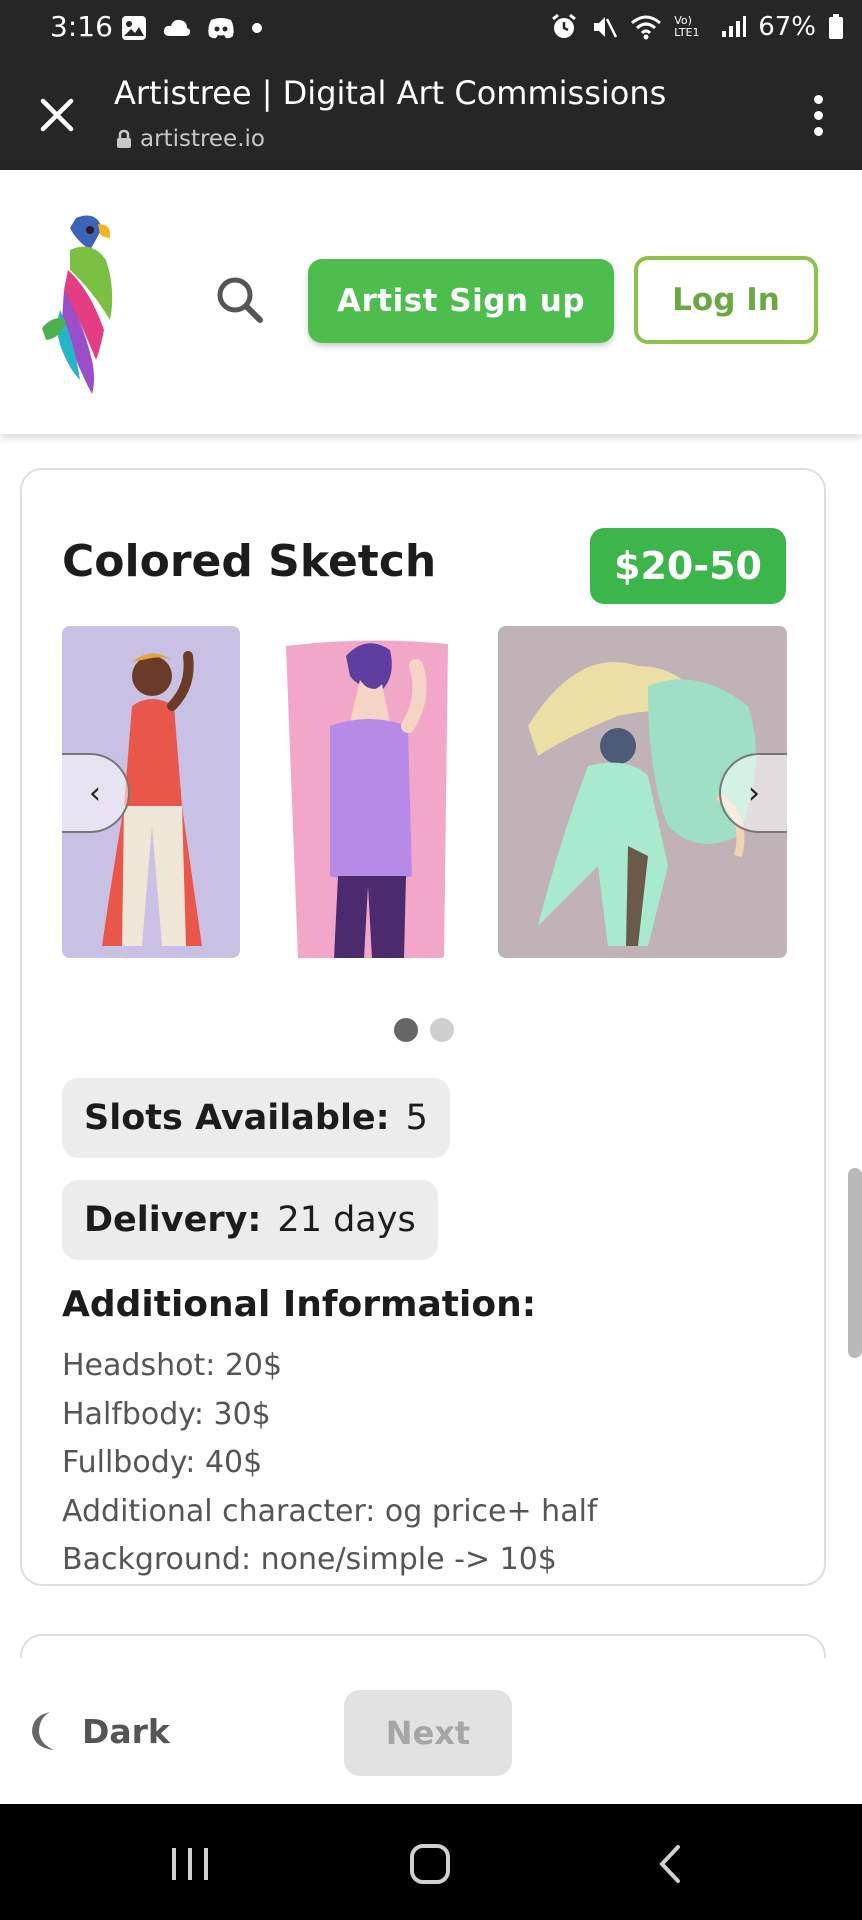 The image size is (862, 1920). I want to click on artist-signup-button: Artist Sign up, so click(461, 301).